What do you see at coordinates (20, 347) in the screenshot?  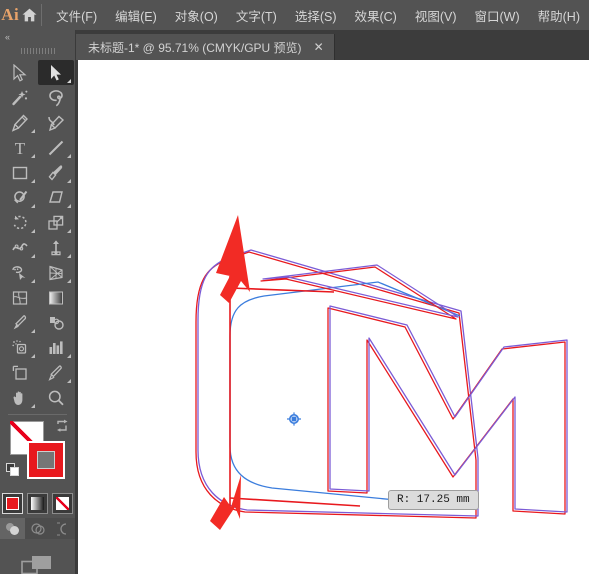 I see `tool-symbol-sprayer` at bounding box center [20, 347].